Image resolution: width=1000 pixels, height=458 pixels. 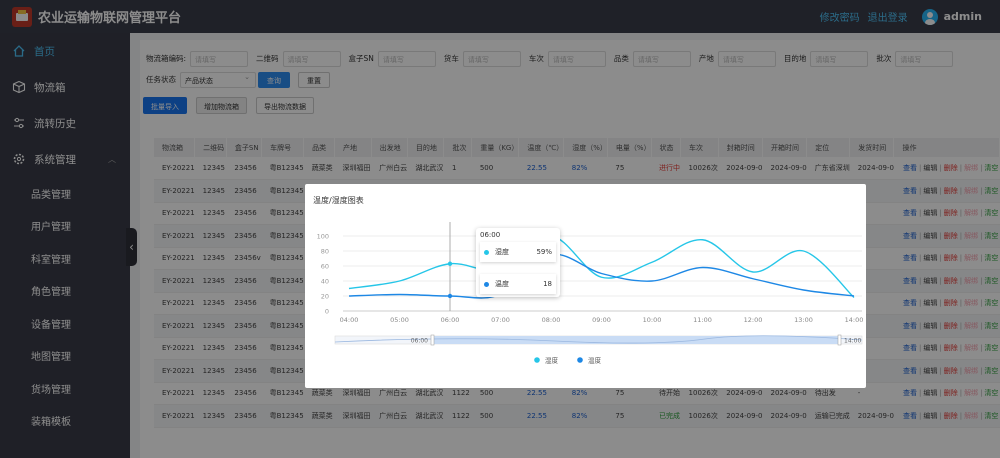 What do you see at coordinates (803, 320) in the screenshot?
I see `x-tick-label: 13:00` at bounding box center [803, 320].